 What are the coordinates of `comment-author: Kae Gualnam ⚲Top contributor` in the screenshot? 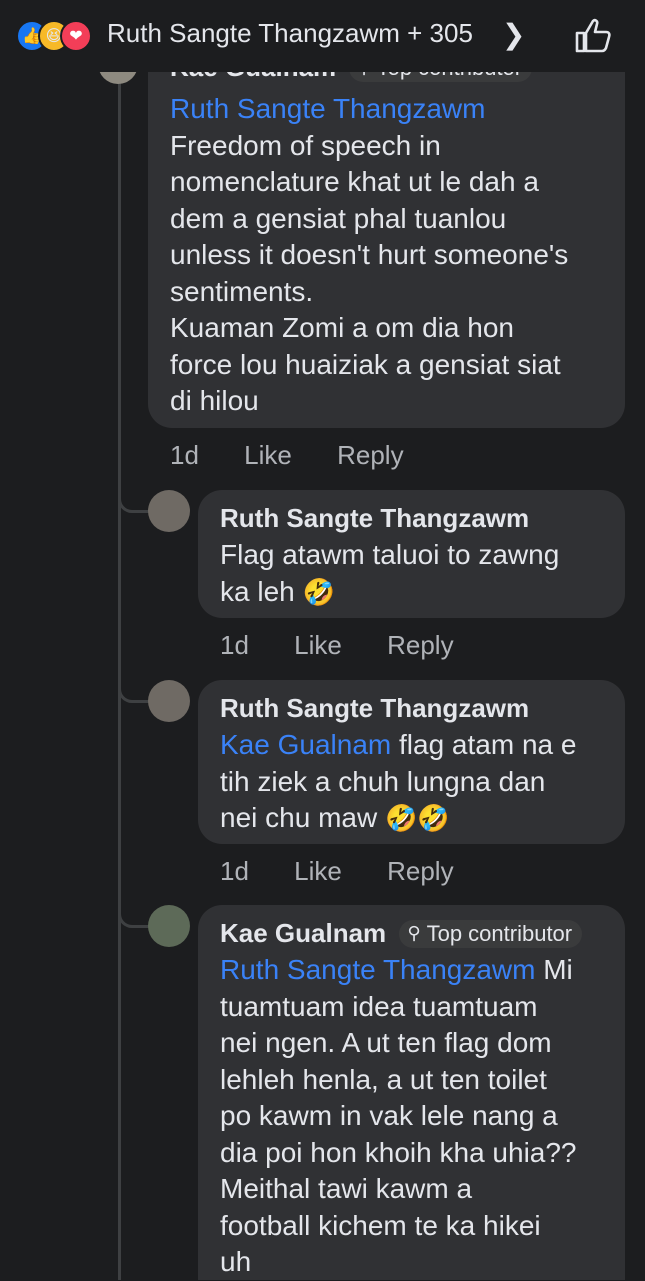 It's located at (401, 933).